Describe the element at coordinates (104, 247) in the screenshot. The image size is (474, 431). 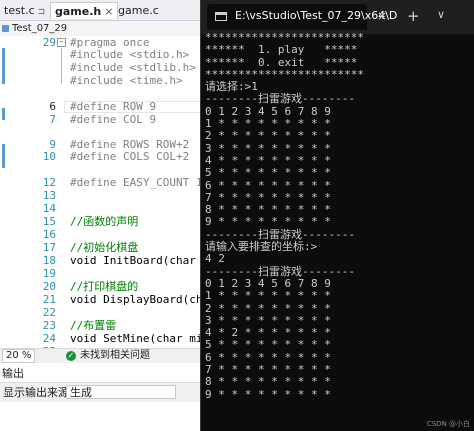
I see `comment-line: //初始化棋盘` at that location.